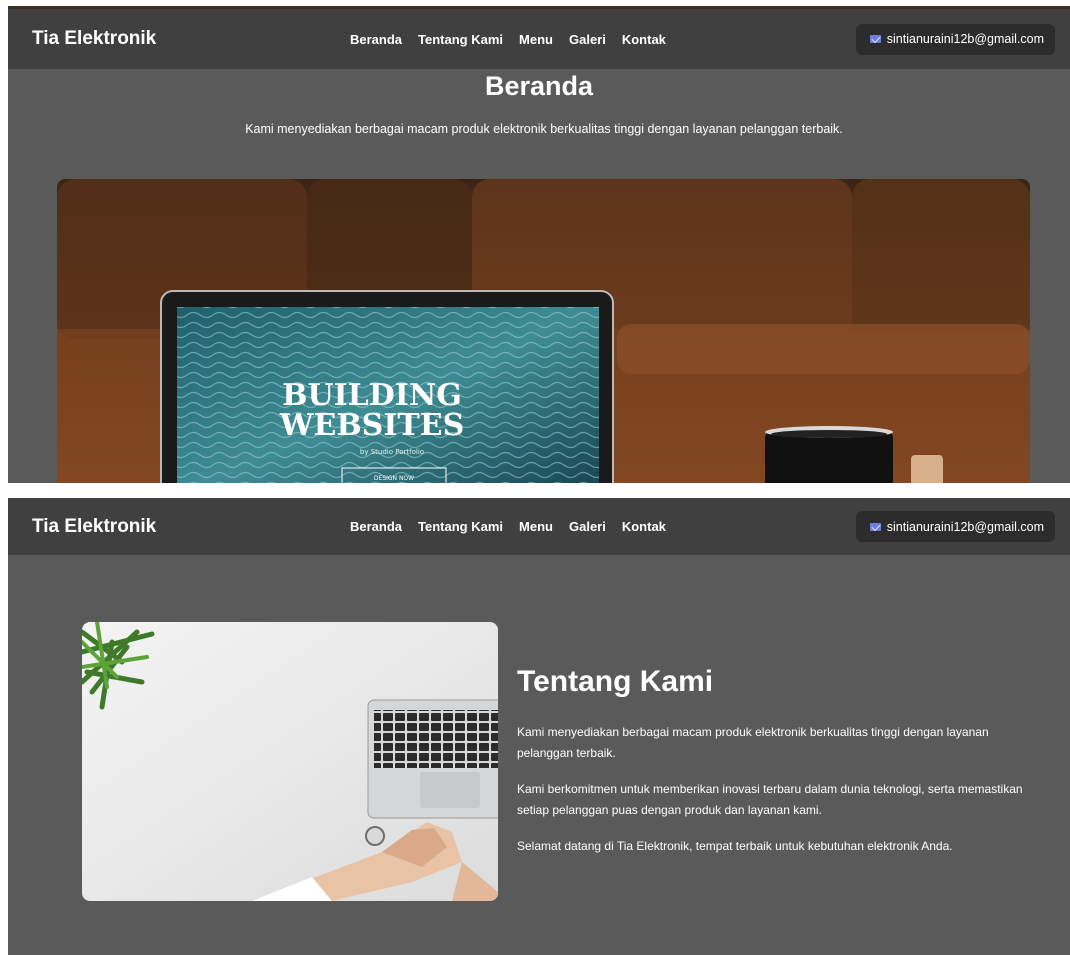 This screenshot has height=955, width=1070. Describe the element at coordinates (394, 478) in the screenshot. I see `laptop-screen-button: DESIGN NOW` at that location.